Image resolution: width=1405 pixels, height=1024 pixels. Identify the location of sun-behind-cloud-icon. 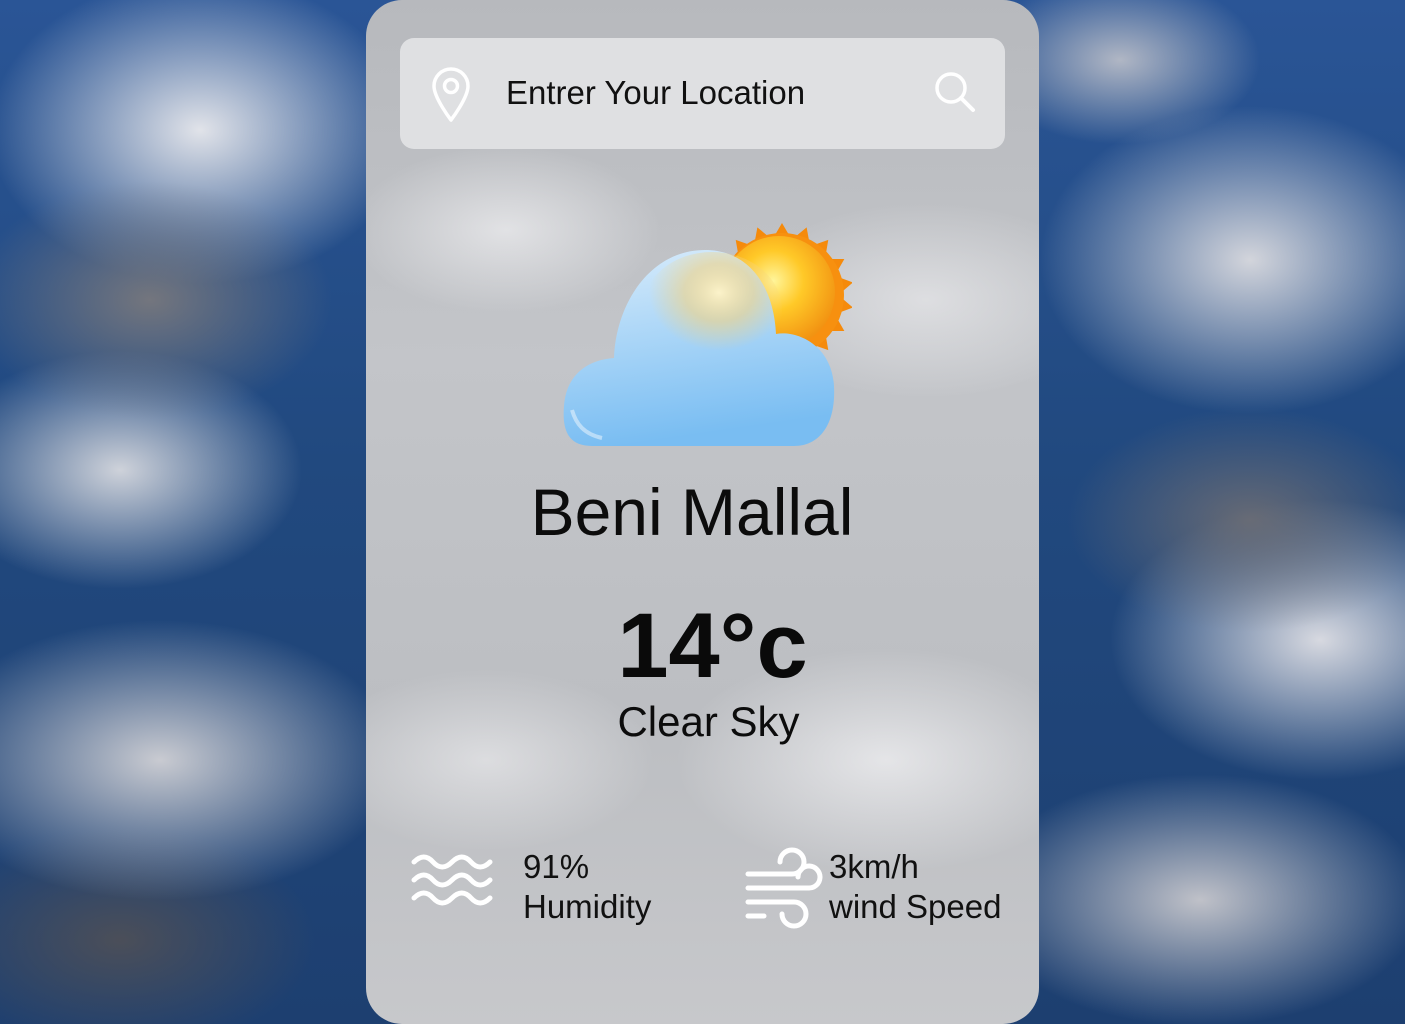
(707, 330).